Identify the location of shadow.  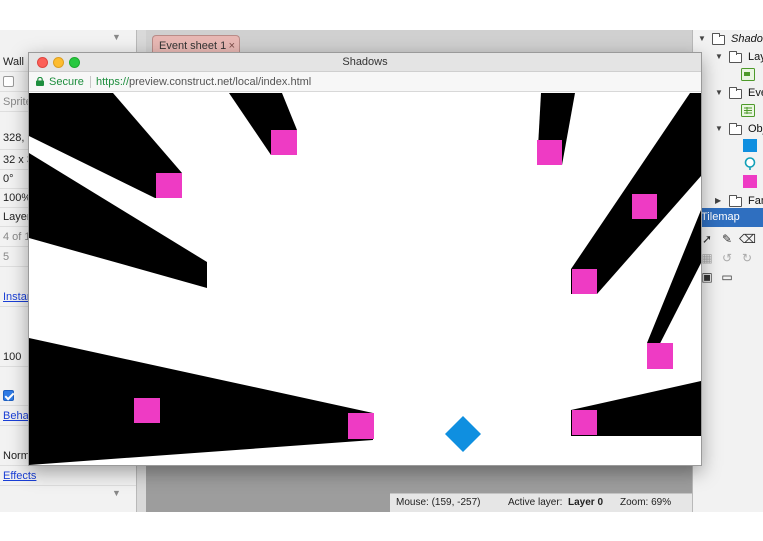
(201, 401).